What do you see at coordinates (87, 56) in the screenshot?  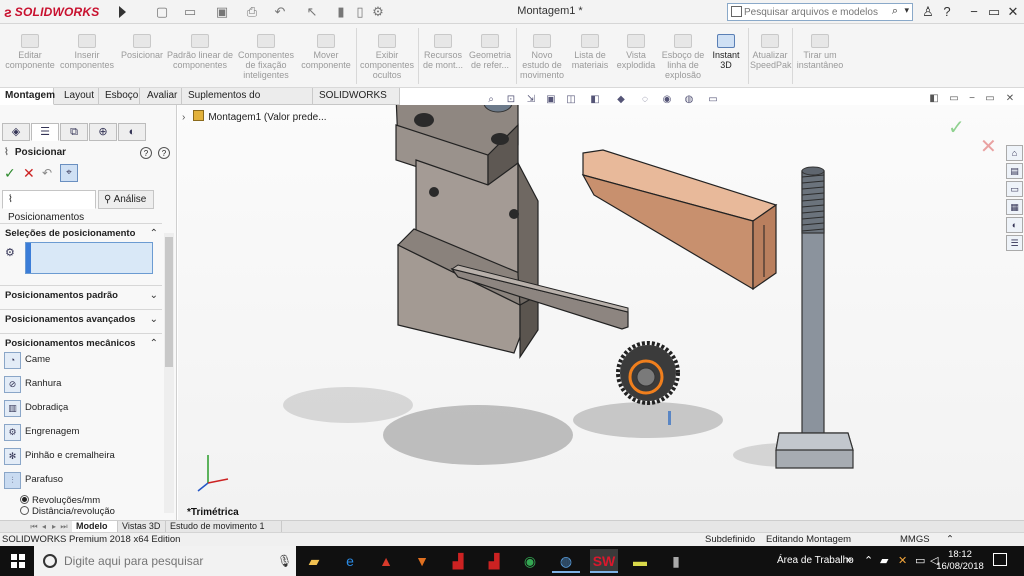 I see `insert-components-button: Inserir componentes` at bounding box center [87, 56].